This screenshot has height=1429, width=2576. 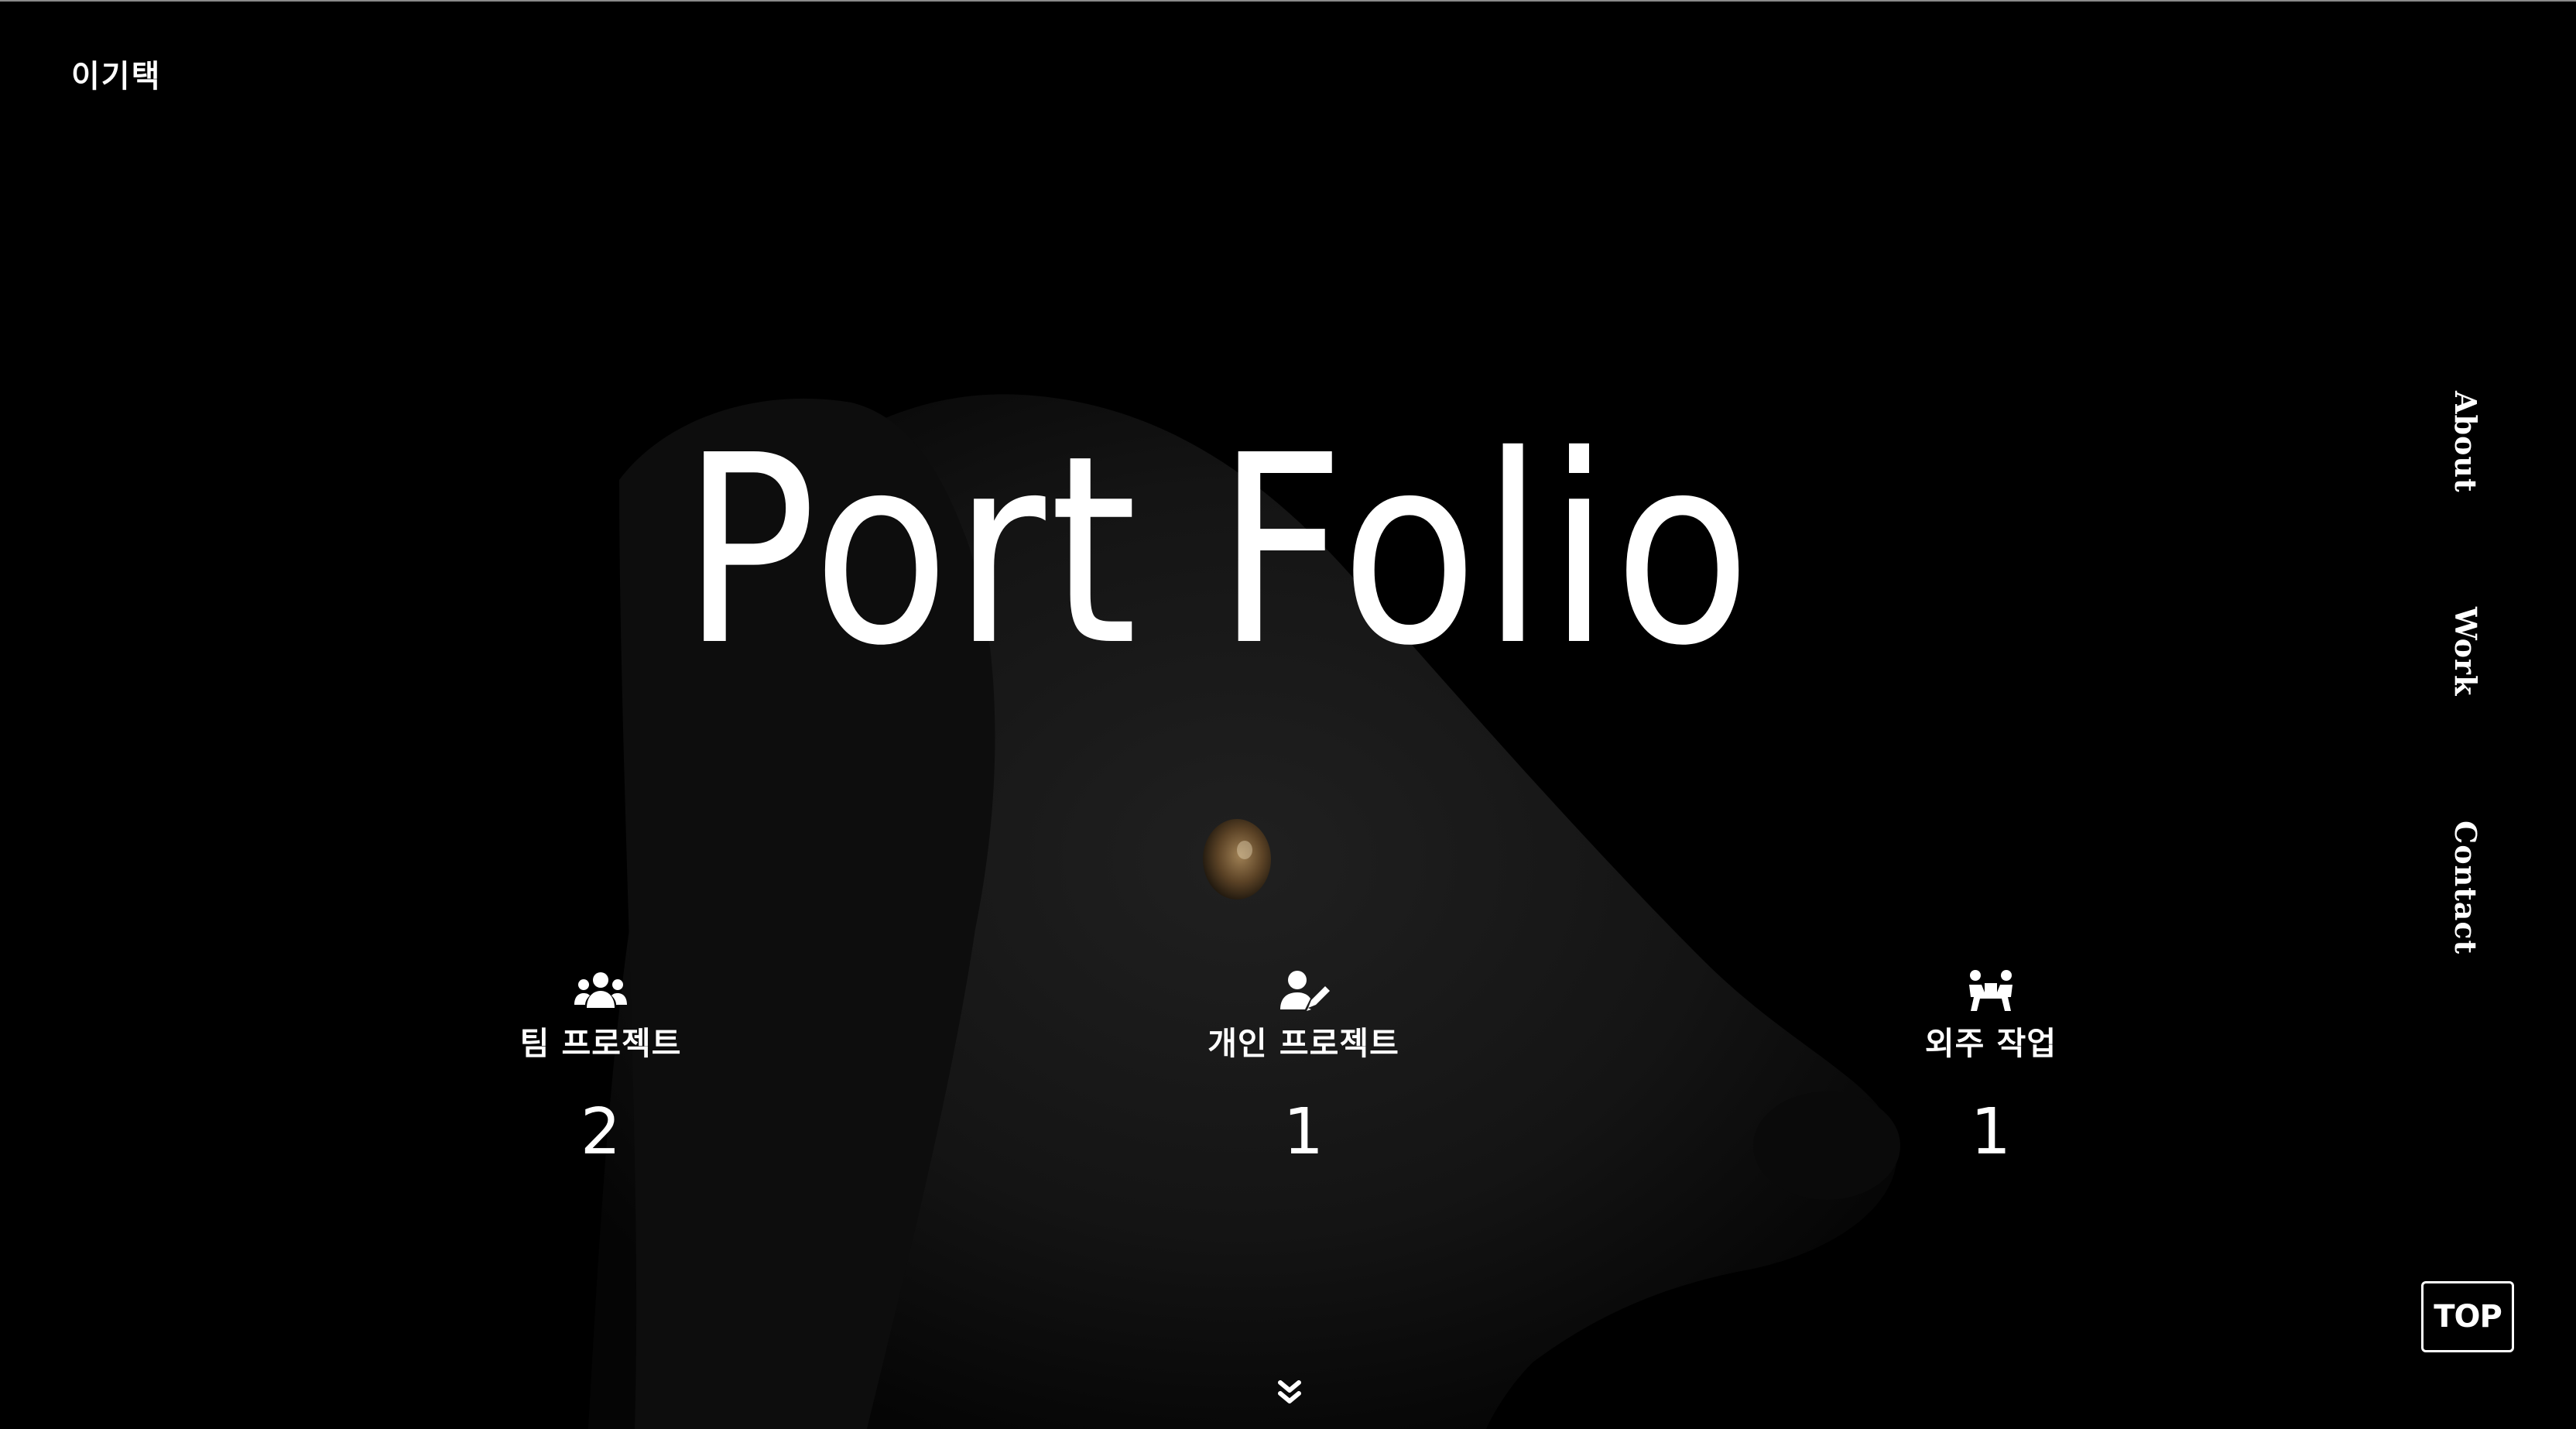 I want to click on stat-label: 개인 프로젝트, so click(x=1303, y=1043).